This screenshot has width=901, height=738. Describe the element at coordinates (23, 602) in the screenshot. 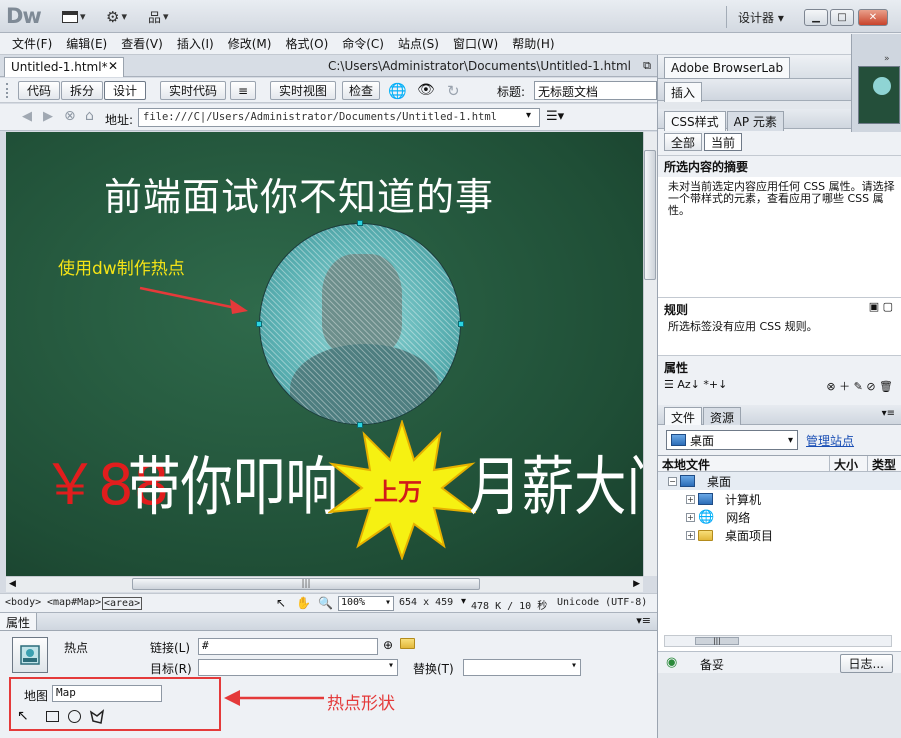

I see `tag-body: <body>` at that location.